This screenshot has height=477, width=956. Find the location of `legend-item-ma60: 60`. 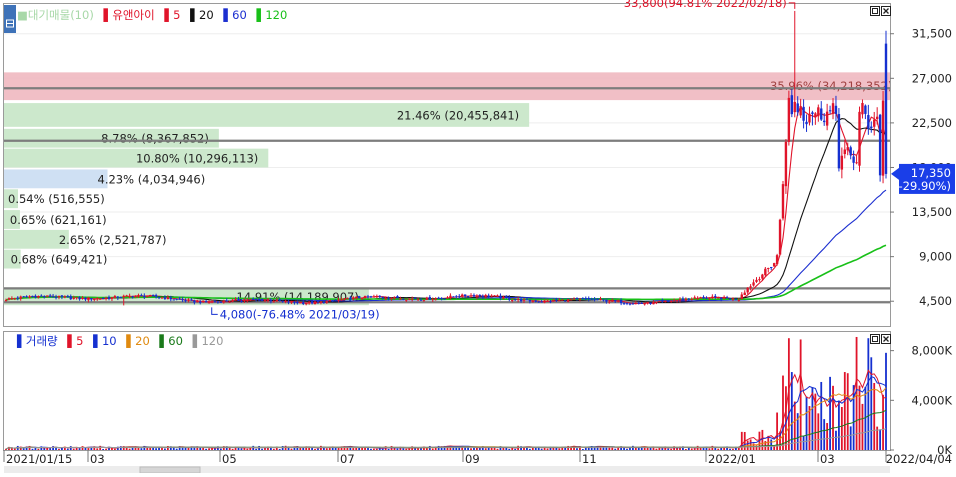

legend-item-ma60: 60 is located at coordinates (239, 15).